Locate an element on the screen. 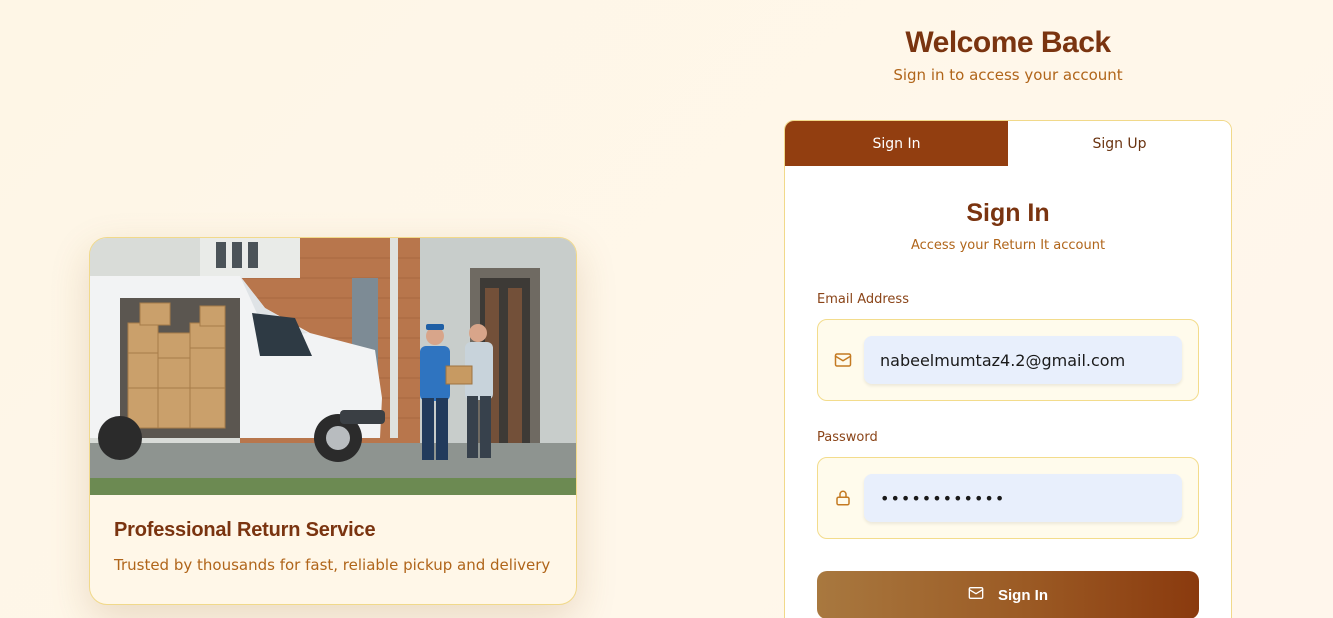  password-field-wrapper is located at coordinates (1008, 498).